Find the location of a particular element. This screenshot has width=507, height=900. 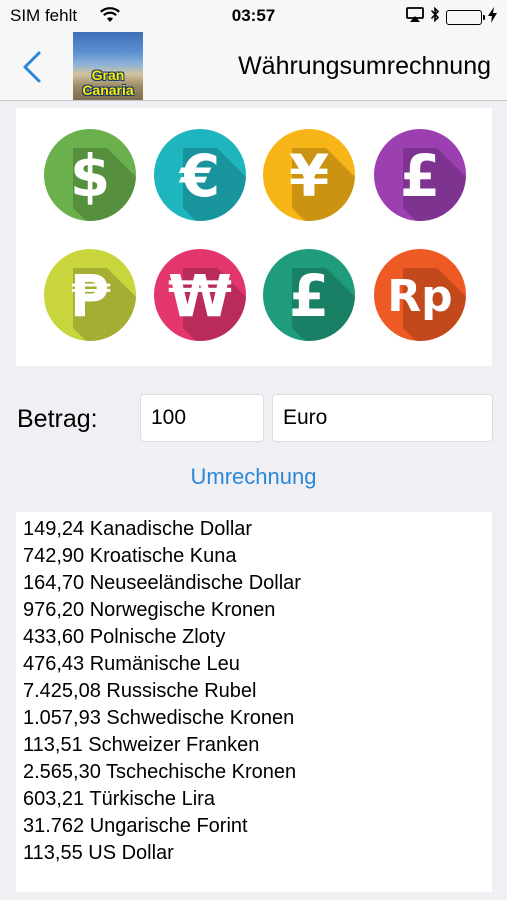

result-line: 31.762 Ungarische Forint is located at coordinates (135, 826).